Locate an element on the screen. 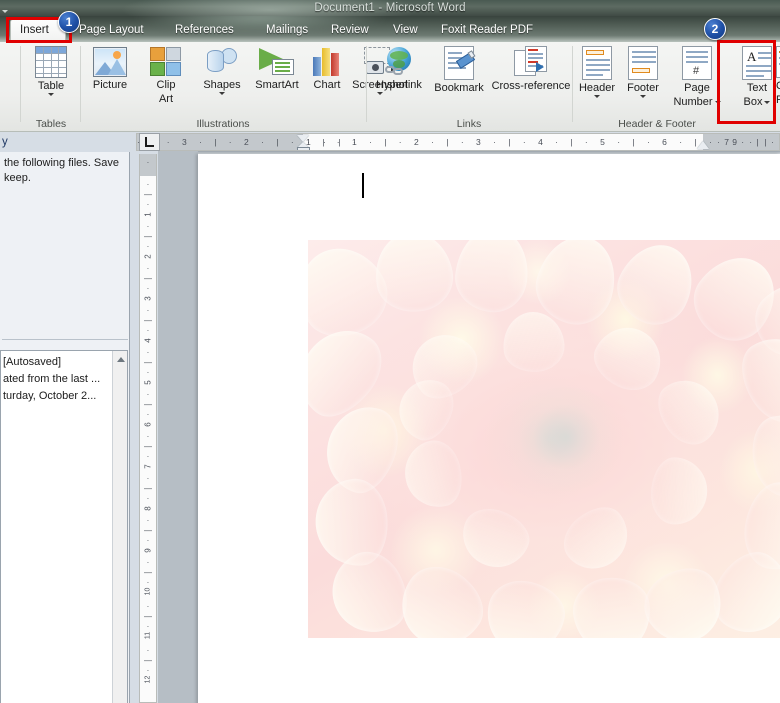 Image resolution: width=780 pixels, height=703 pixels. list-scrollbar is located at coordinates (119, 527).